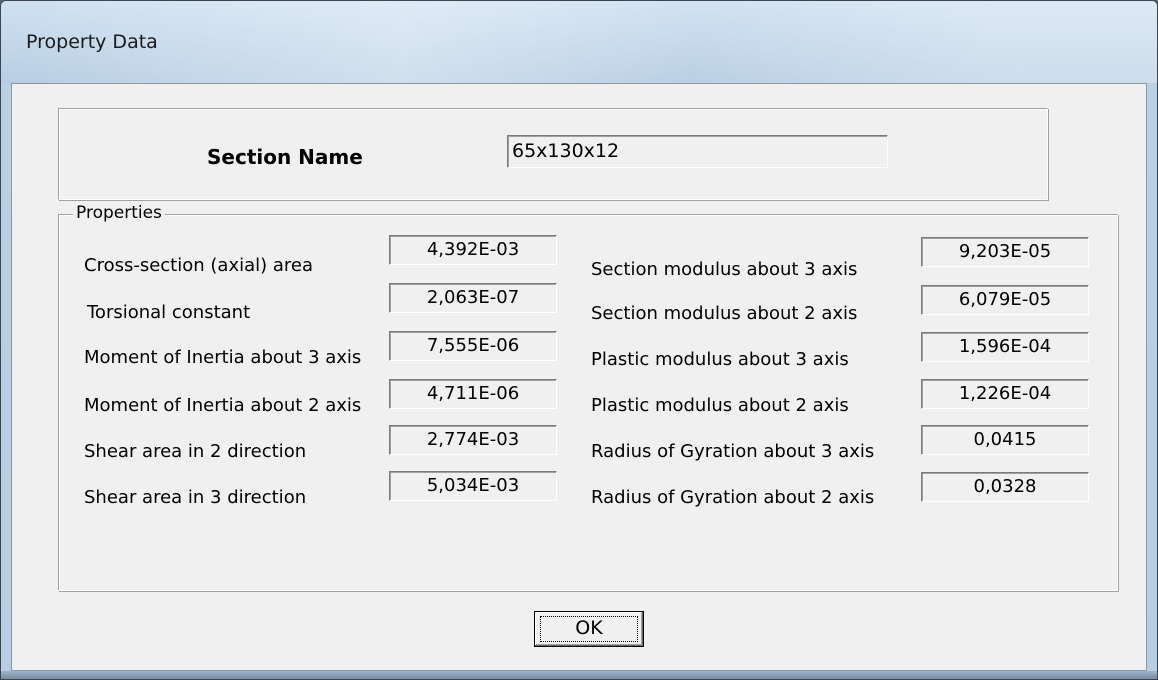 The image size is (1158, 680). I want to click on inertia-2-label: Moment of Inertia about 2 axis, so click(223, 405).